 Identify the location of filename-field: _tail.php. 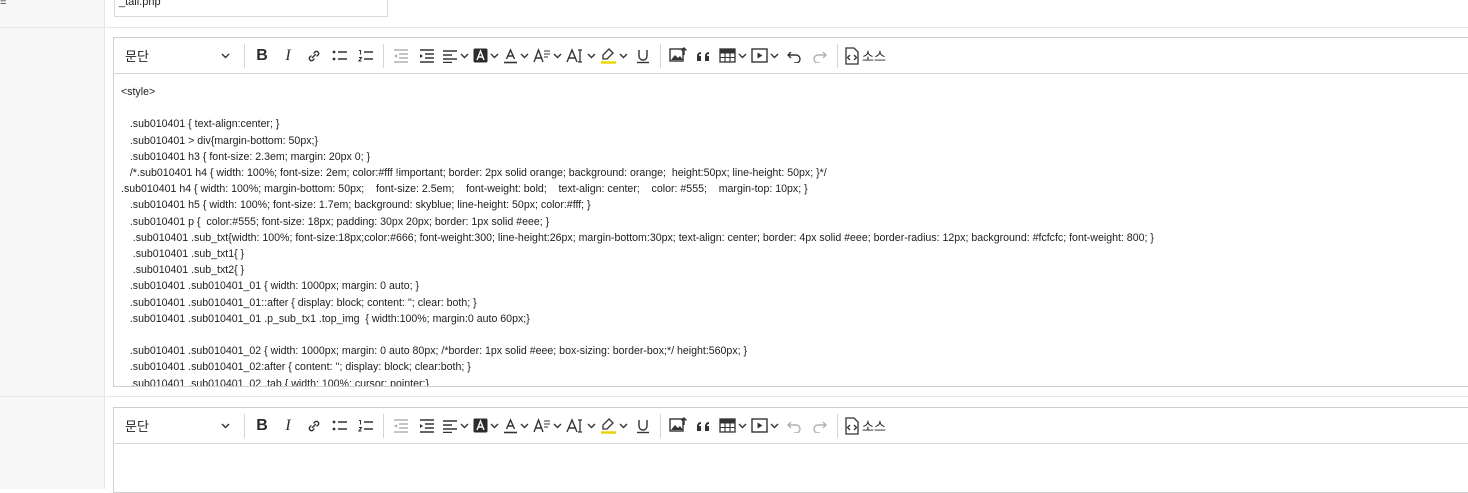
(251, 8).